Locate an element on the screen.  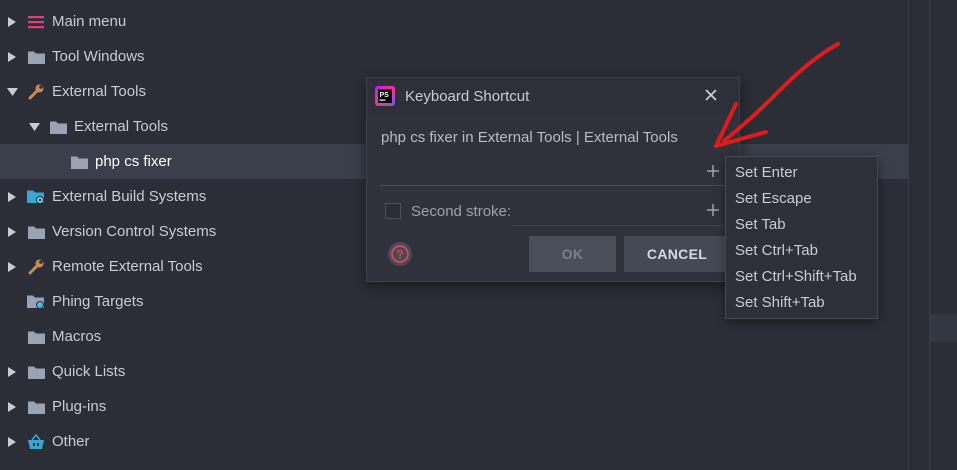
second-stroke-field is located at coordinates (618, 212).